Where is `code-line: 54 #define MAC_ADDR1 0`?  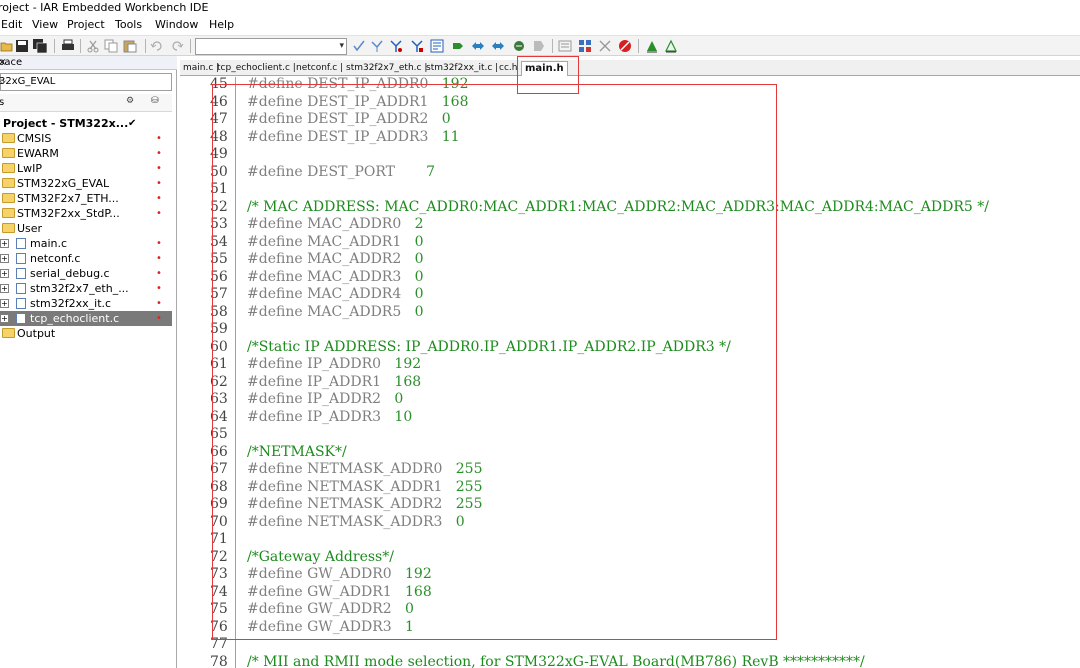 code-line: 54 #define MAC_ADDR1 0 is located at coordinates (630, 243).